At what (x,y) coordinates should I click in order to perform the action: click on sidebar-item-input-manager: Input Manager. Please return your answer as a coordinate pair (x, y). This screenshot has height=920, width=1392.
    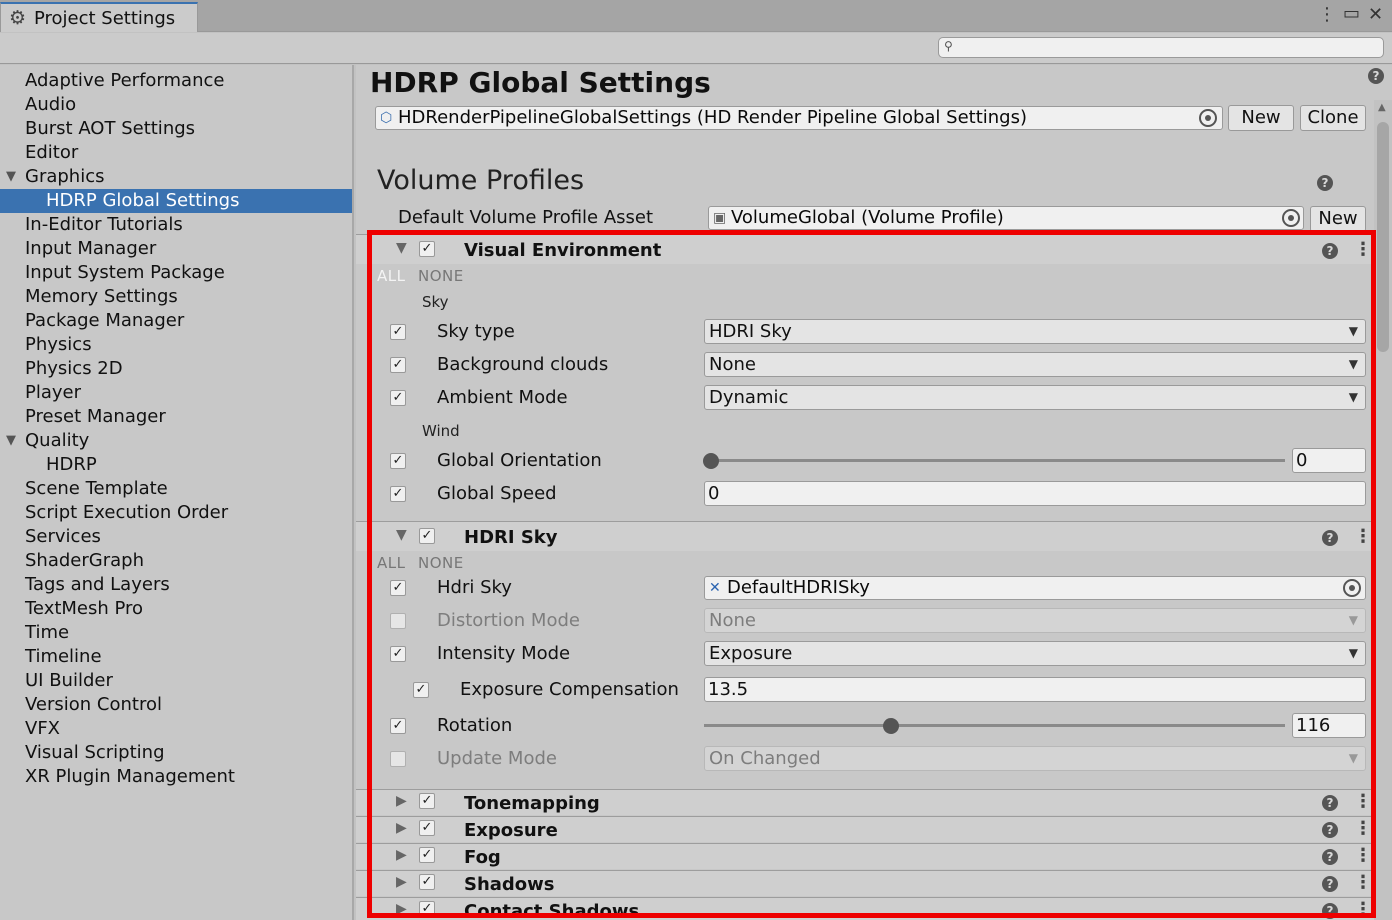
    Looking at the image, I should click on (176, 249).